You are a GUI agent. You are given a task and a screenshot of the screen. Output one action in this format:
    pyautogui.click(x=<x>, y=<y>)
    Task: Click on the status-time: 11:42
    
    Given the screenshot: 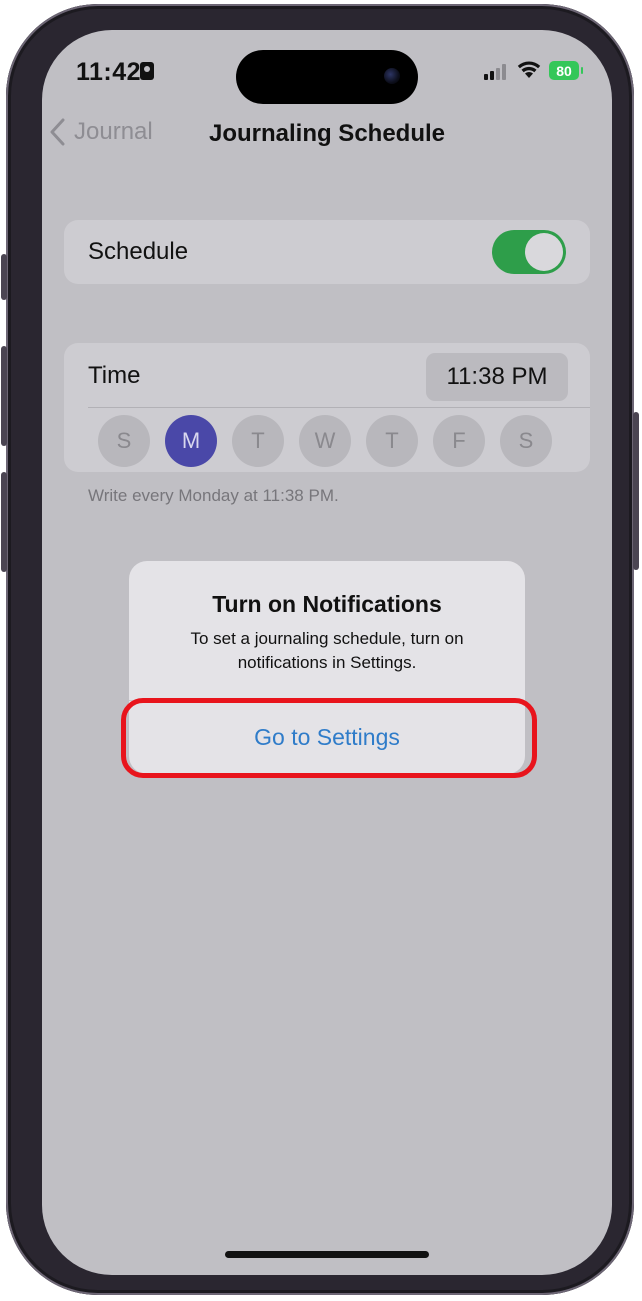 What is the action you would take?
    pyautogui.click(x=109, y=72)
    